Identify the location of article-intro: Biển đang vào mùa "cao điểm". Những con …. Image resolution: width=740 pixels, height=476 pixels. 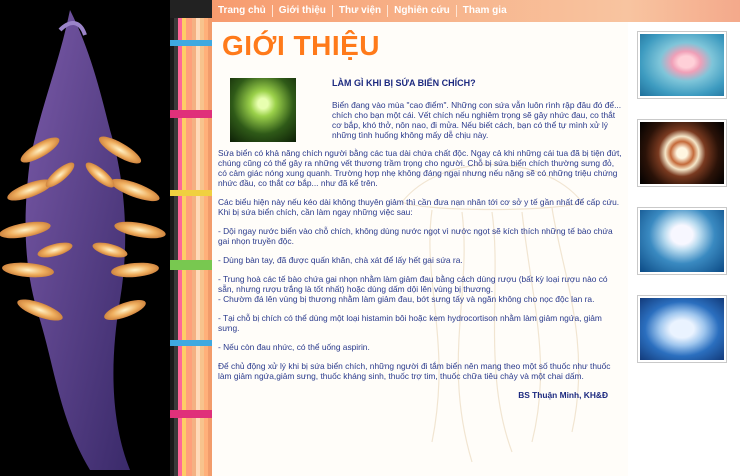
(477, 120).